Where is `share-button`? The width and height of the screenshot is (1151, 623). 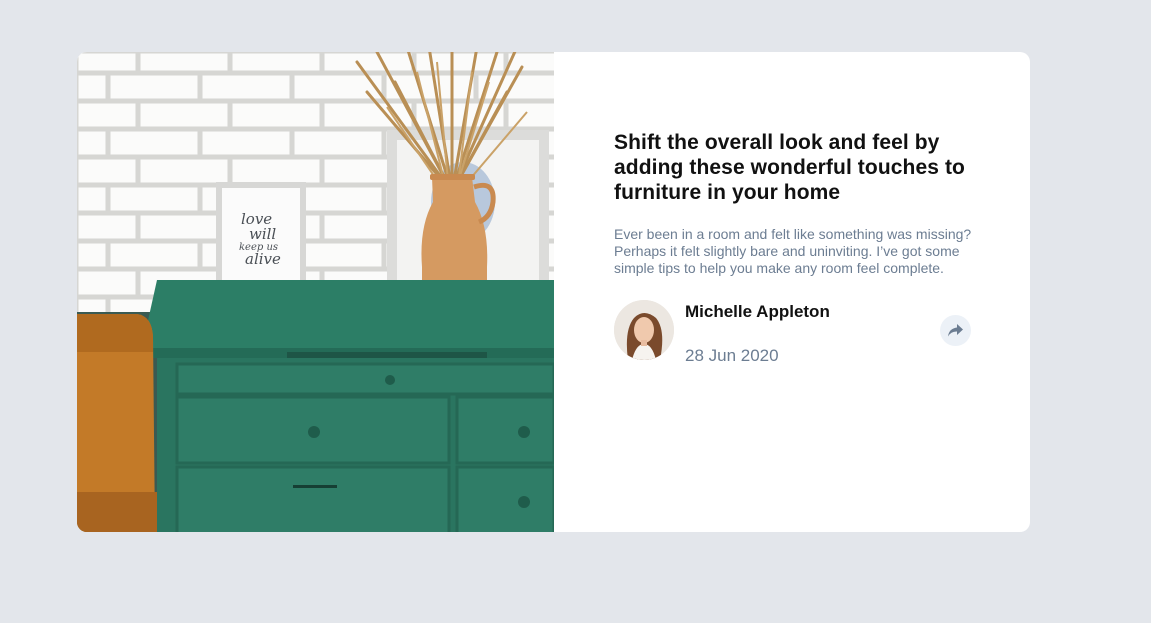
share-button is located at coordinates (955, 330).